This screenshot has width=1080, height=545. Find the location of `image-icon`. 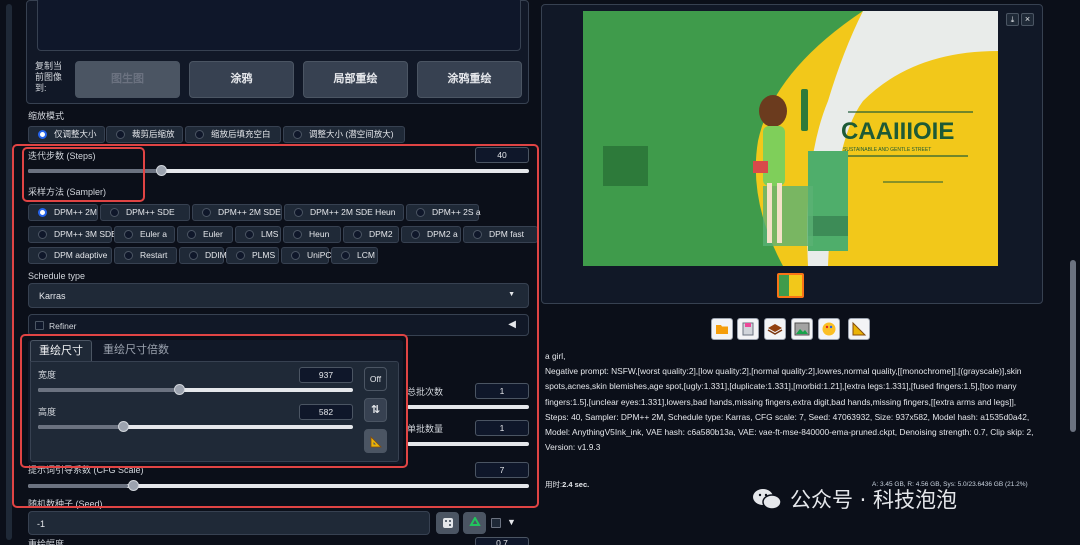

image-icon is located at coordinates (802, 329).